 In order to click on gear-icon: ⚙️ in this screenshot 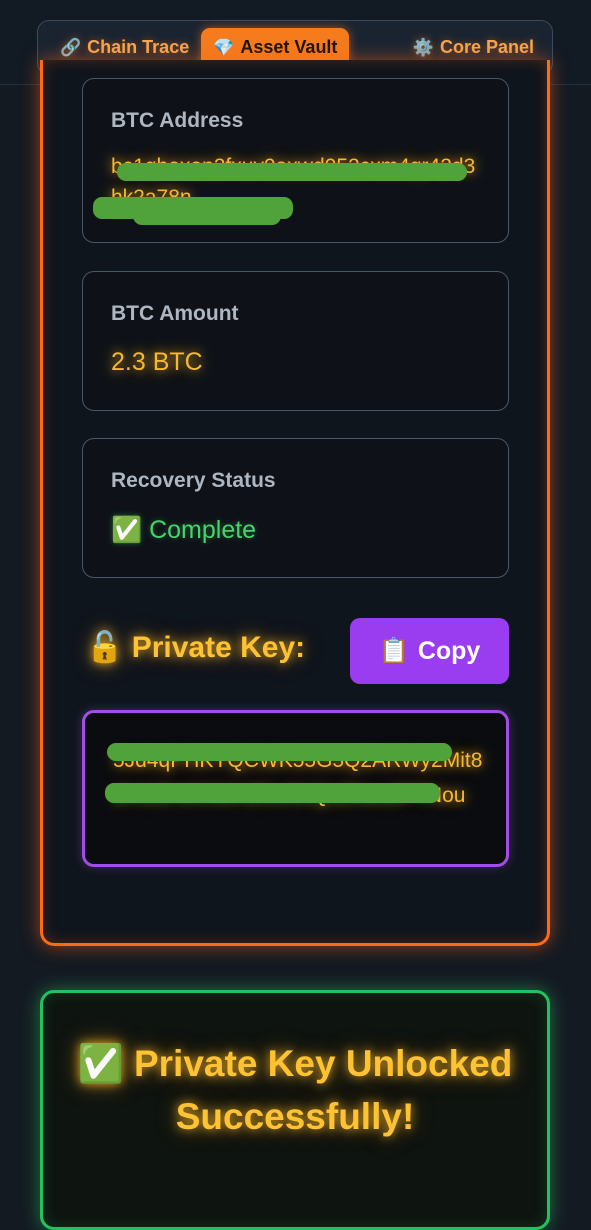, I will do `click(423, 47)`.